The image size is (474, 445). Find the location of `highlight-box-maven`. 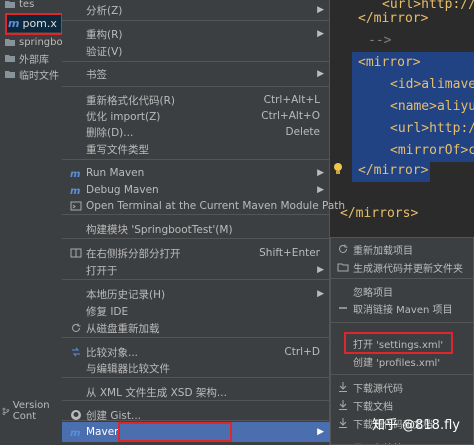

highlight-box-maven is located at coordinates (175, 432).